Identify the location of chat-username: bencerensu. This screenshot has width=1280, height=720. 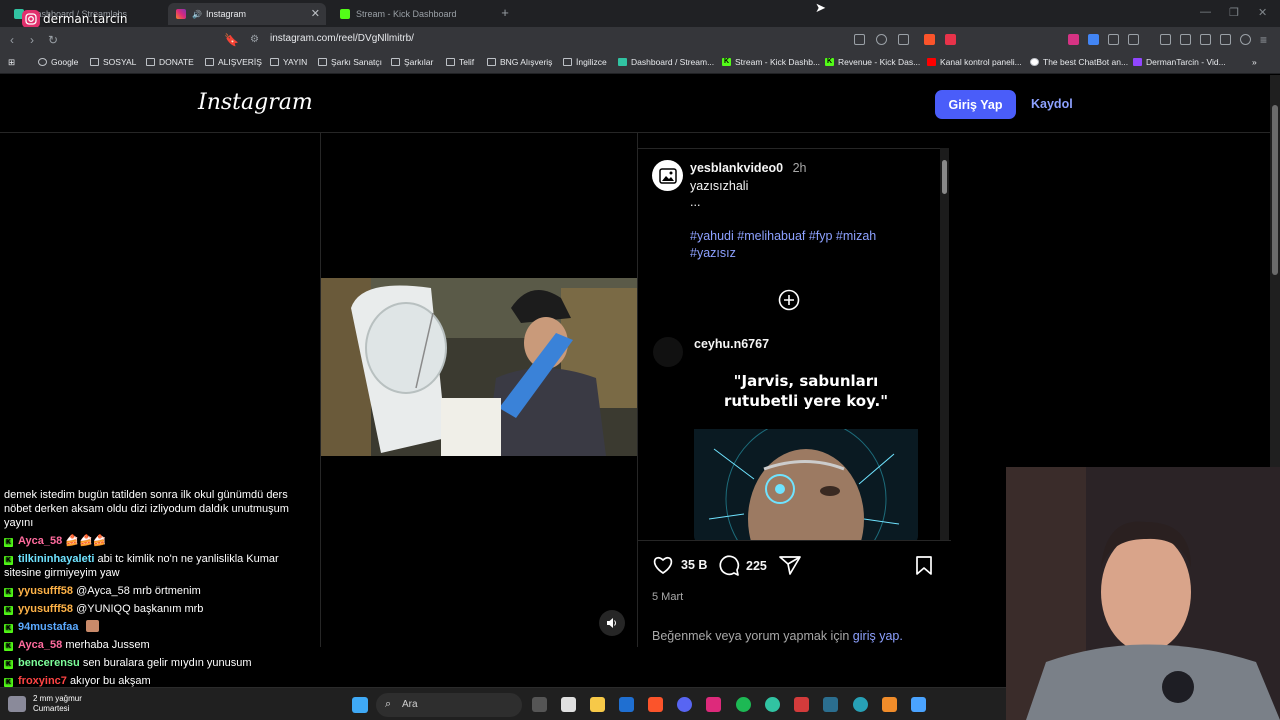
(49, 663).